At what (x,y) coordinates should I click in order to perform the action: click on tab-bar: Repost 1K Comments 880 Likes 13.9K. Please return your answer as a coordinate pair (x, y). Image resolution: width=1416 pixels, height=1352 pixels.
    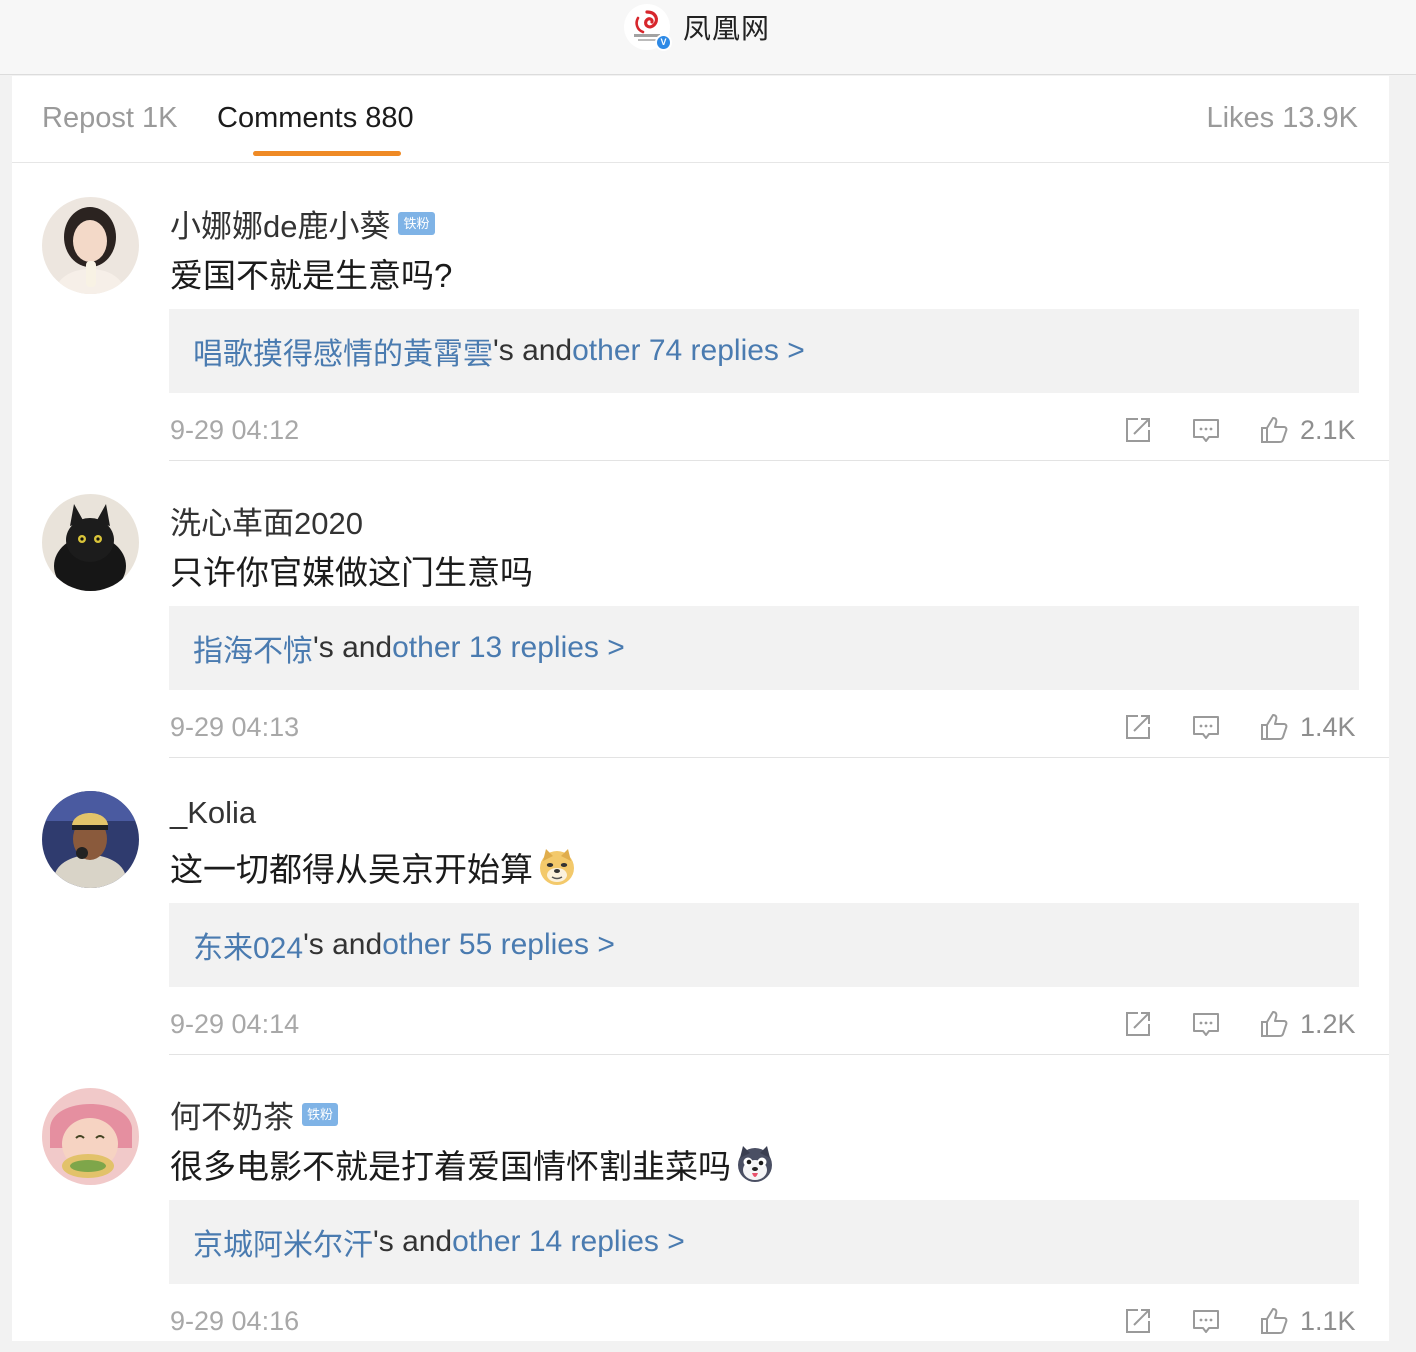
    Looking at the image, I should click on (700, 119).